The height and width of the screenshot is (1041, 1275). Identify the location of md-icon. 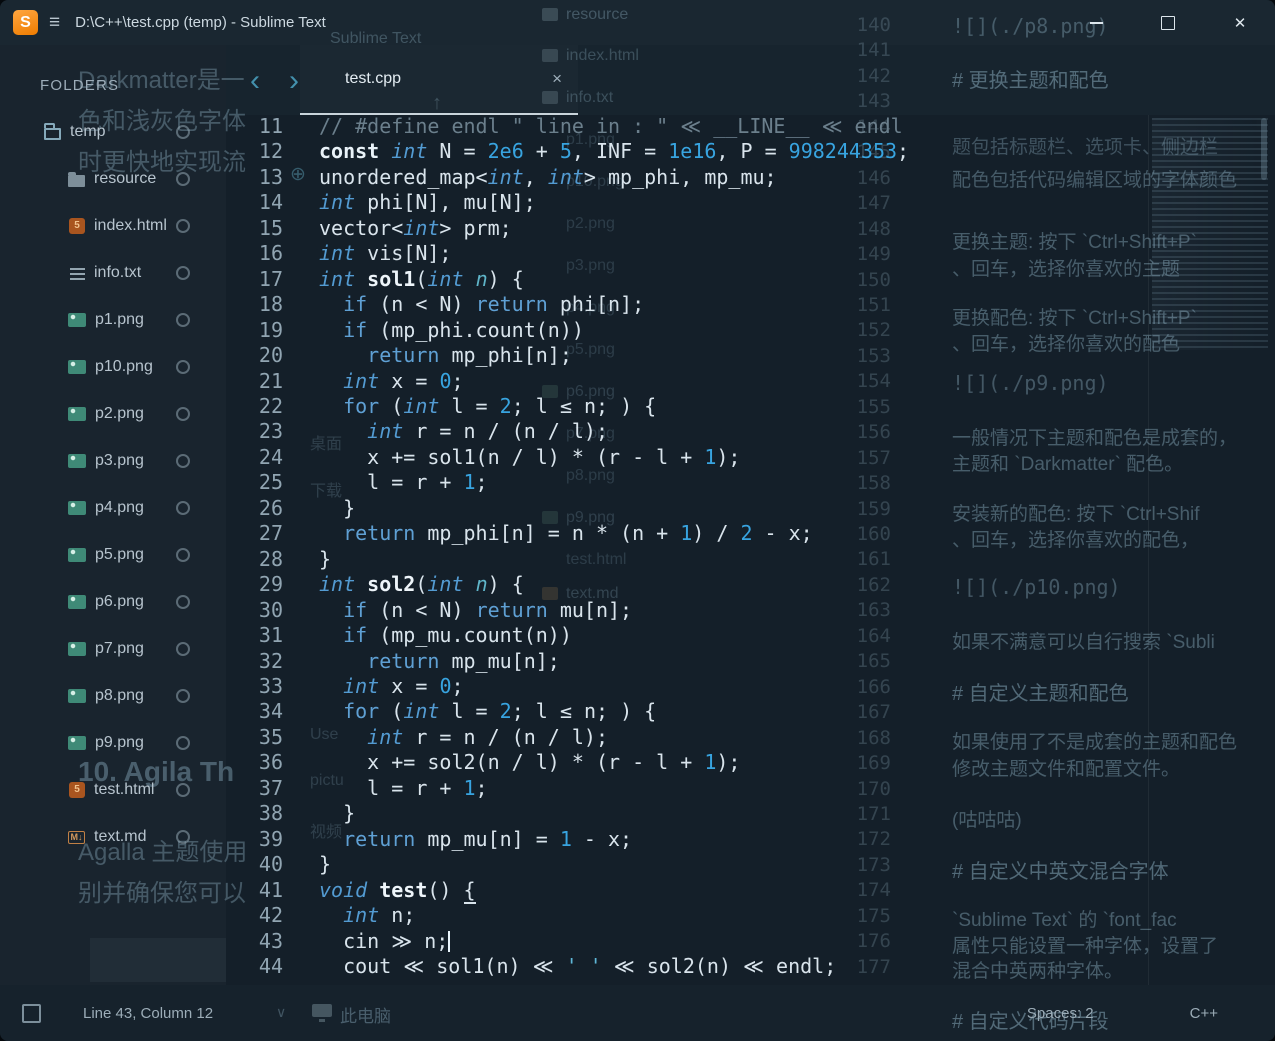
(76, 837).